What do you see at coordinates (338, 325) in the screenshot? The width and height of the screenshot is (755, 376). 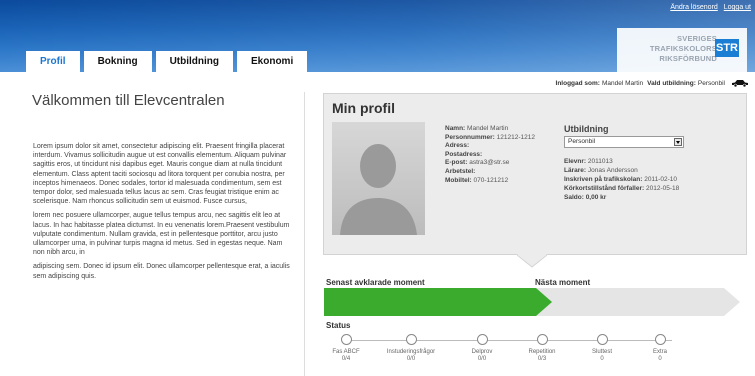 I see `status-title: Status` at bounding box center [338, 325].